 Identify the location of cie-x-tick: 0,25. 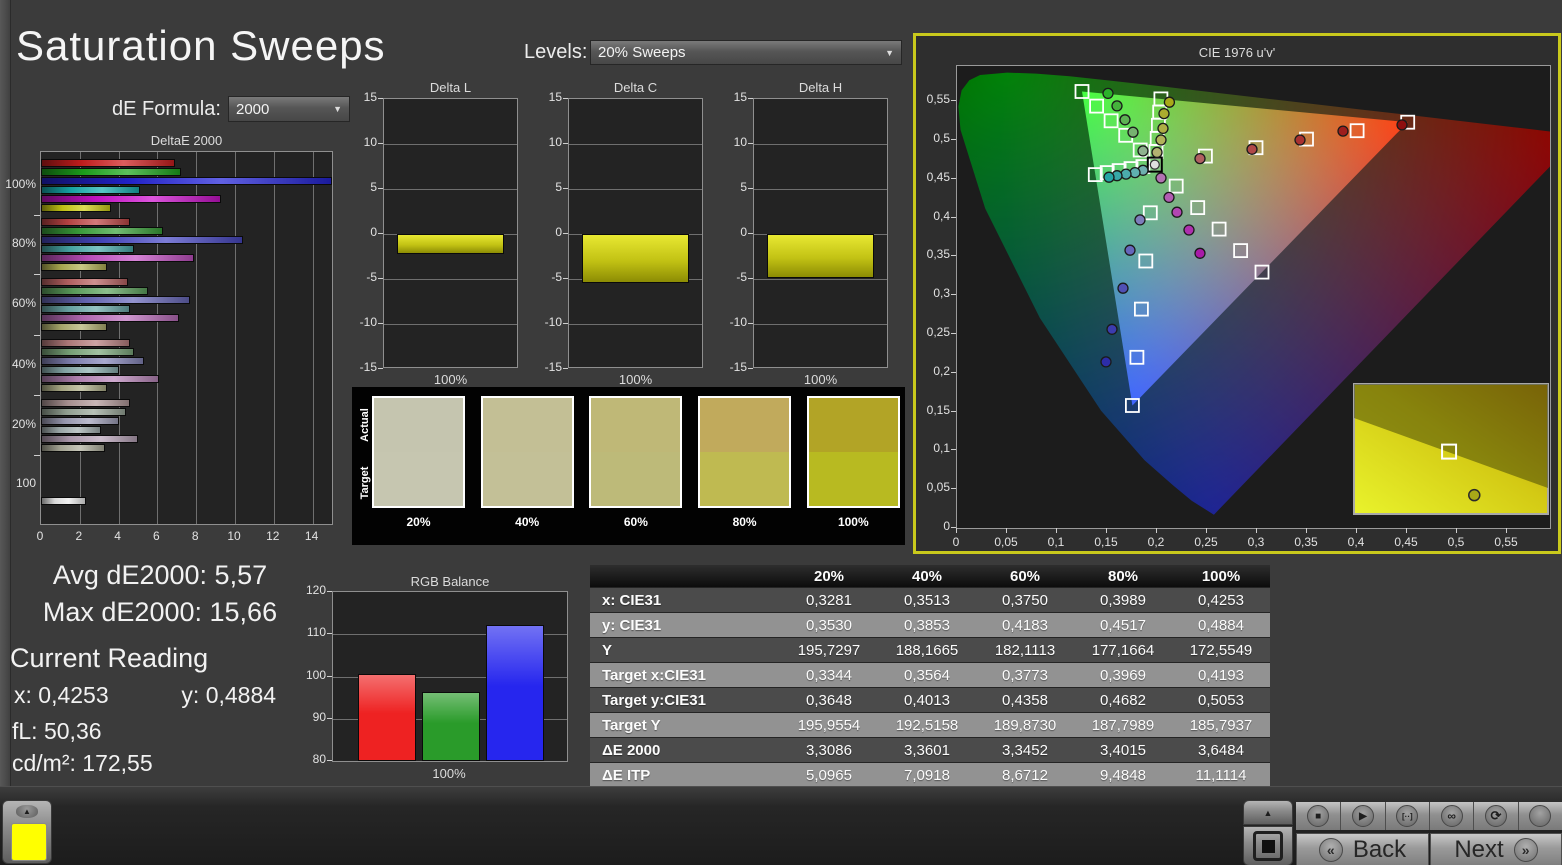
(1206, 542).